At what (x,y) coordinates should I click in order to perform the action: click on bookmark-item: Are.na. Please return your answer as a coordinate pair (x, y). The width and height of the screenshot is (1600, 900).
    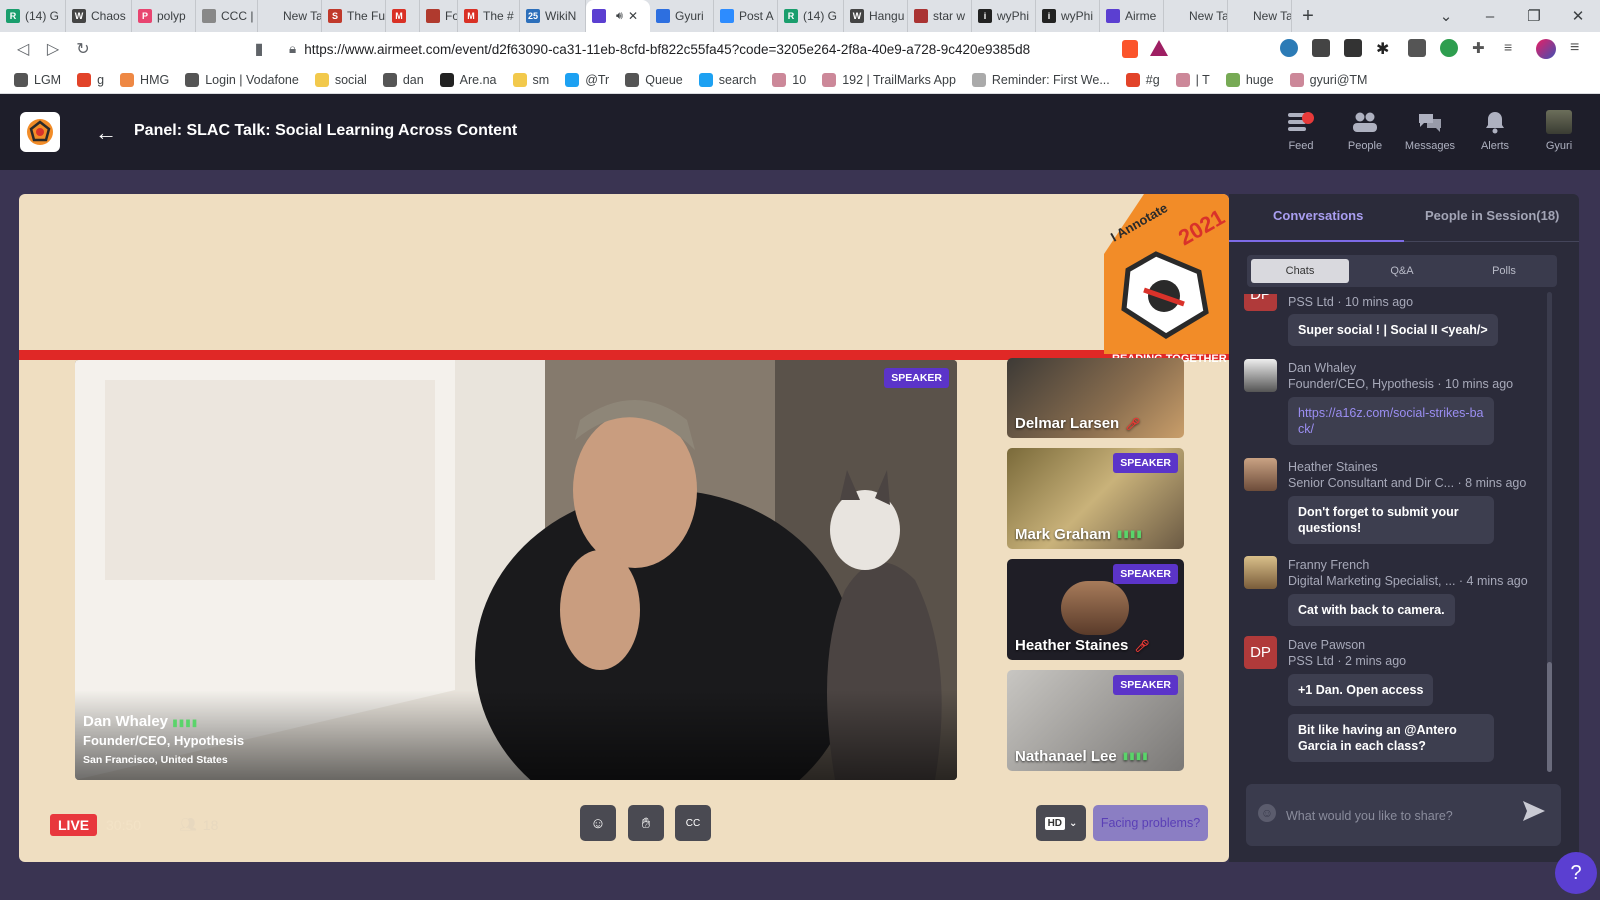
    Looking at the image, I should click on (468, 79).